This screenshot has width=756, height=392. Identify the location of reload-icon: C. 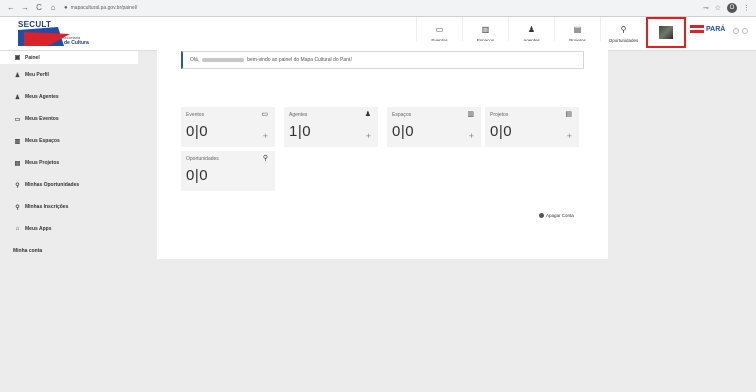
(39, 8).